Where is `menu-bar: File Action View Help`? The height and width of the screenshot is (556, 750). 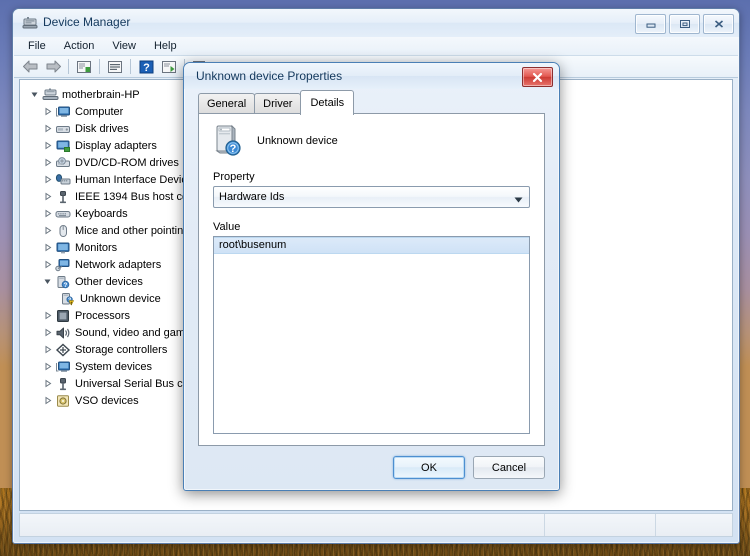 menu-bar: File Action View Help is located at coordinates (376, 46).